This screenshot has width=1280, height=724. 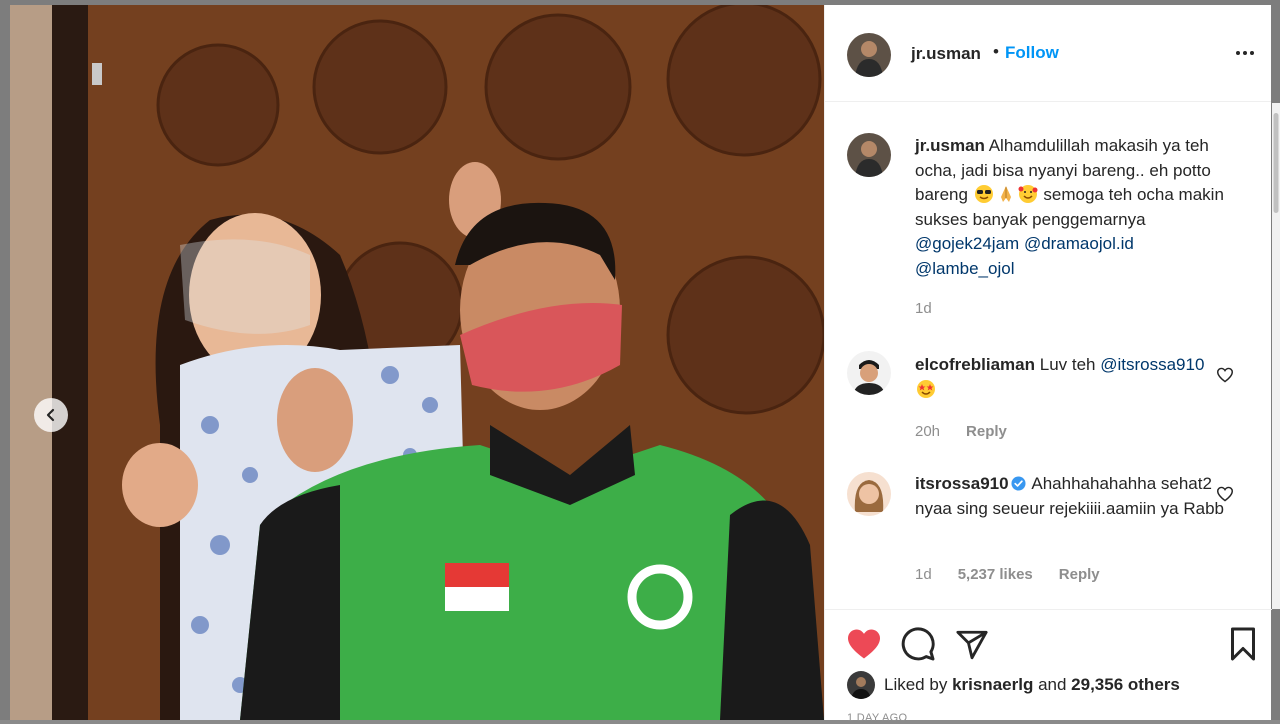 I want to click on prev-arrow-icon, so click(x=50, y=415).